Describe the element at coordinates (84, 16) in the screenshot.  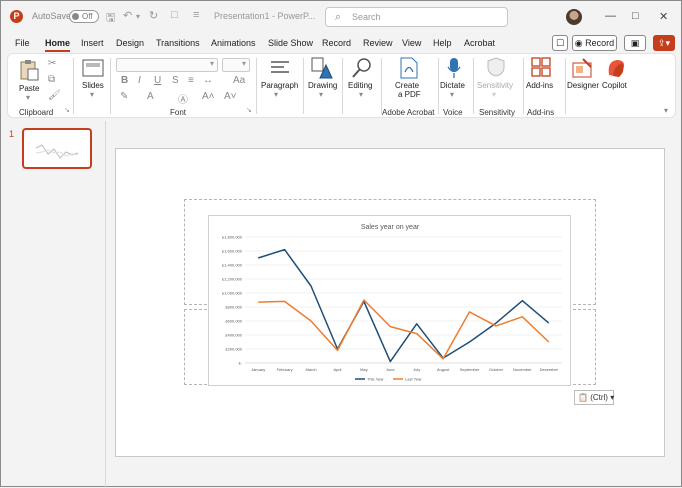
I see `autosave-toggle: Off` at that location.